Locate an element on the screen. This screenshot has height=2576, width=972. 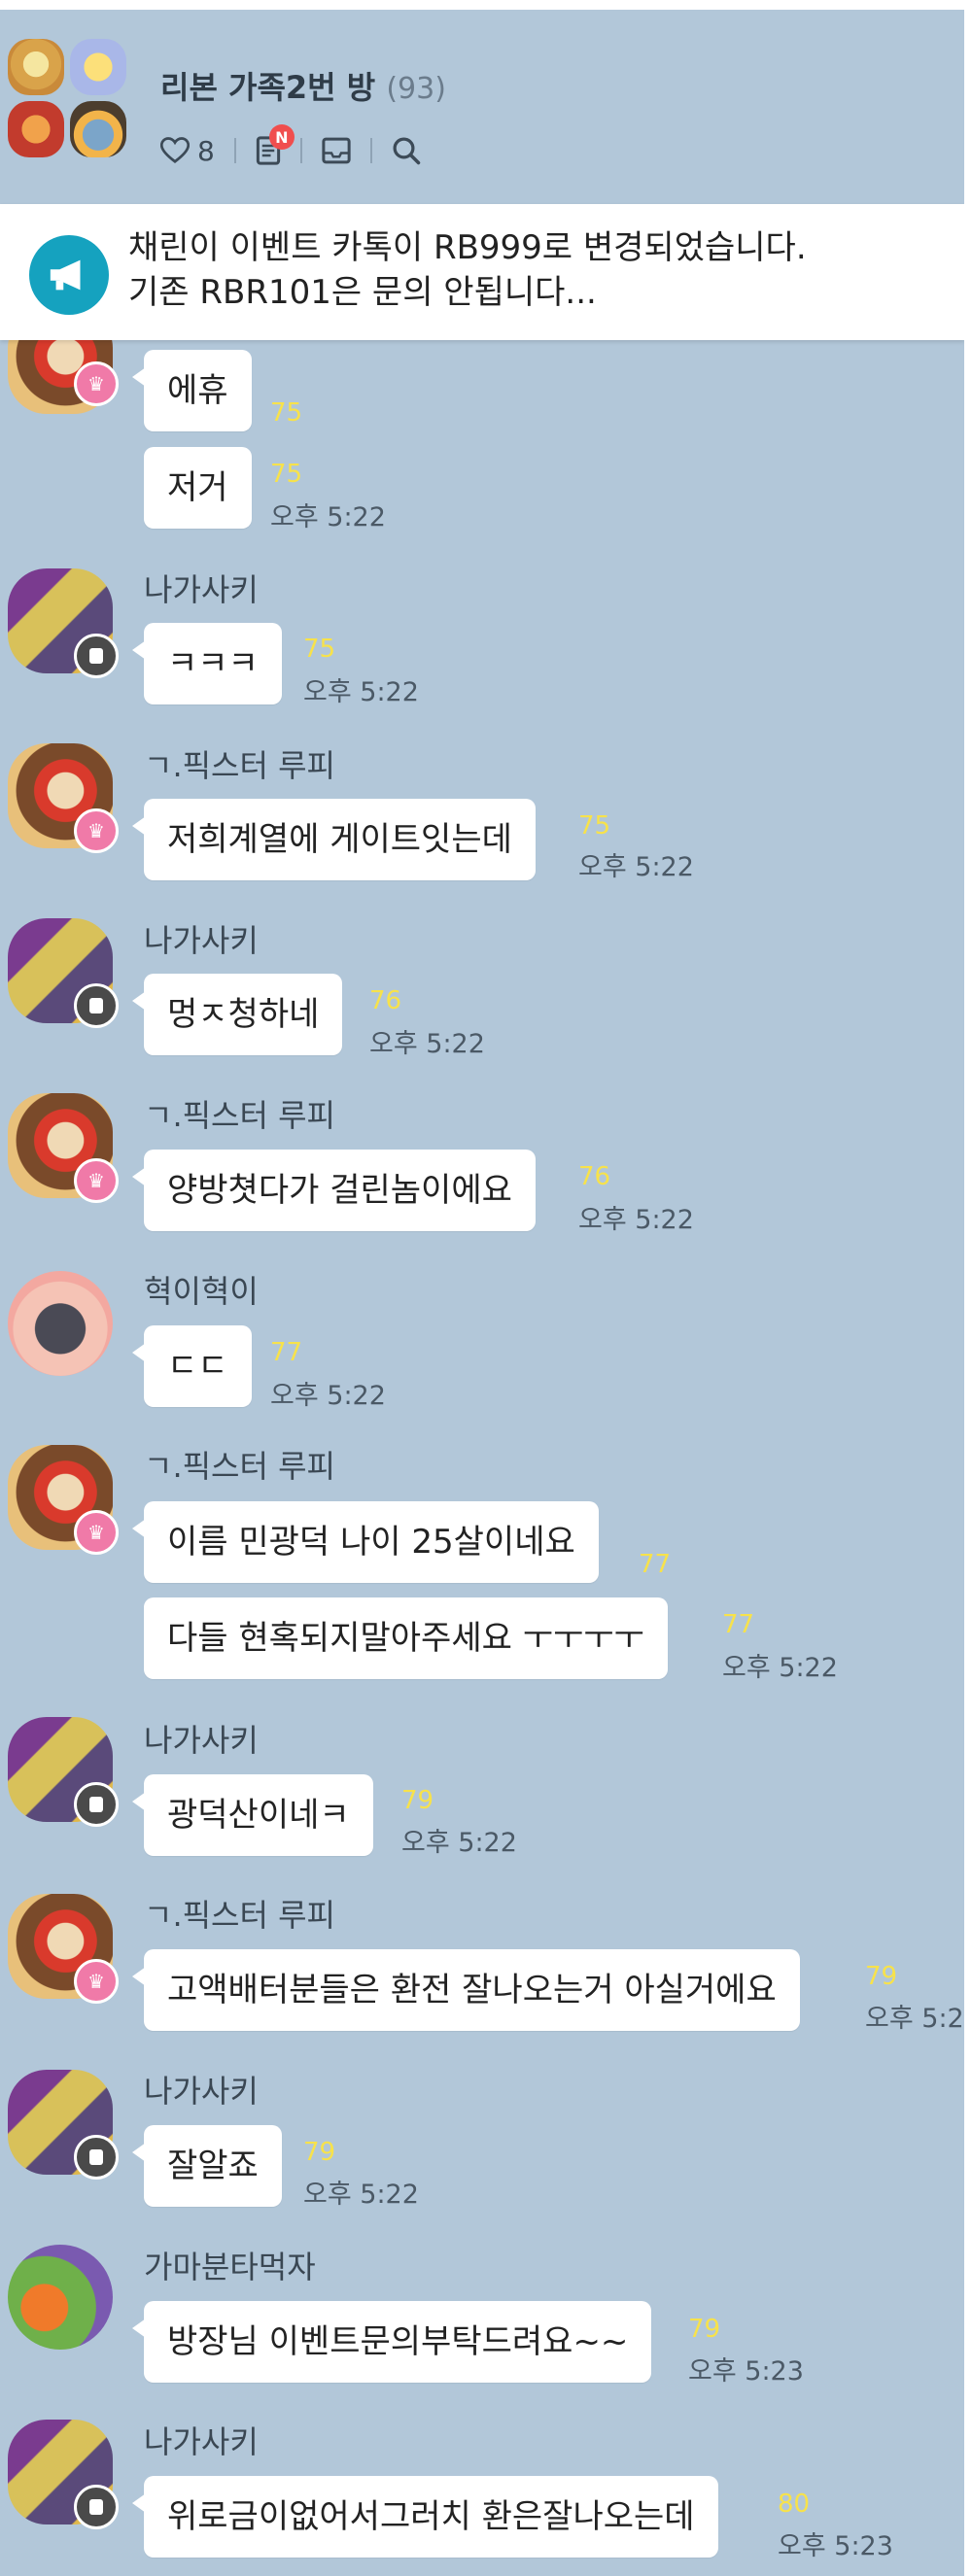
message-bubble: 다들 현혹되지말아주세요 ㅜㅜㅜㅜ is located at coordinates (406, 1638).